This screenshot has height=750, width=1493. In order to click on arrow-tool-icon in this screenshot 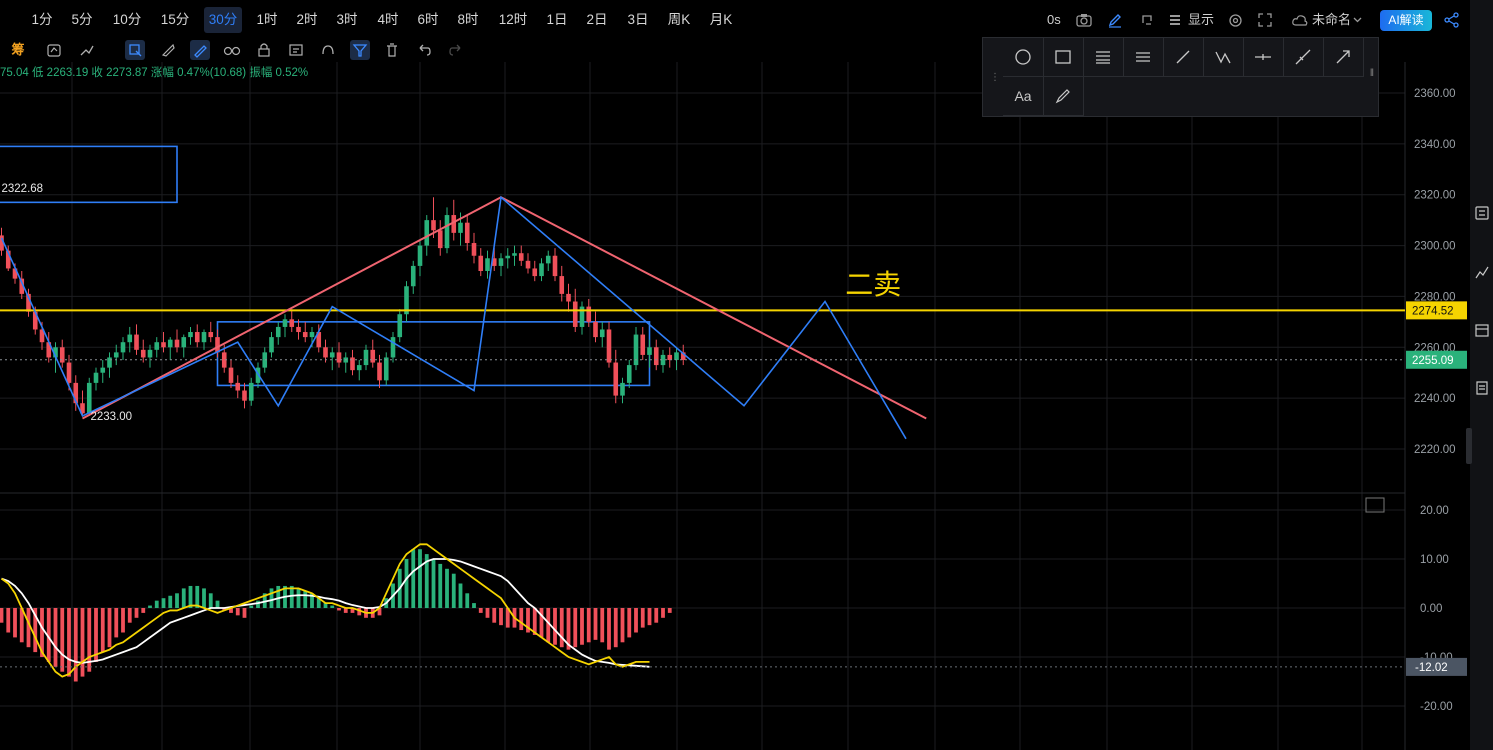, I will do `click(1343, 57)`.